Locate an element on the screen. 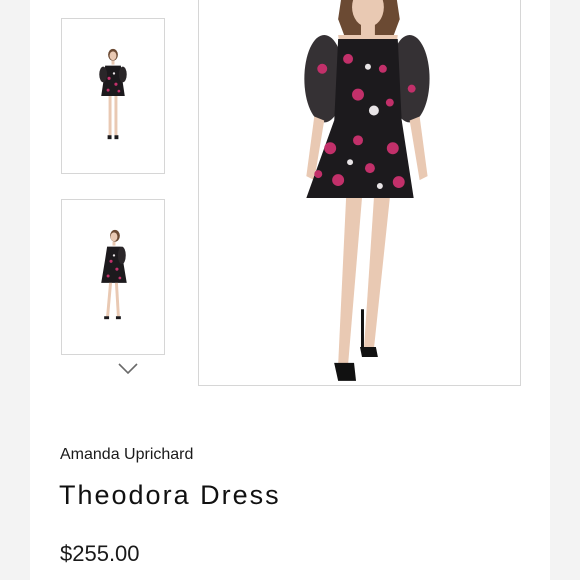  model-front-large-image is located at coordinates (367, 190).